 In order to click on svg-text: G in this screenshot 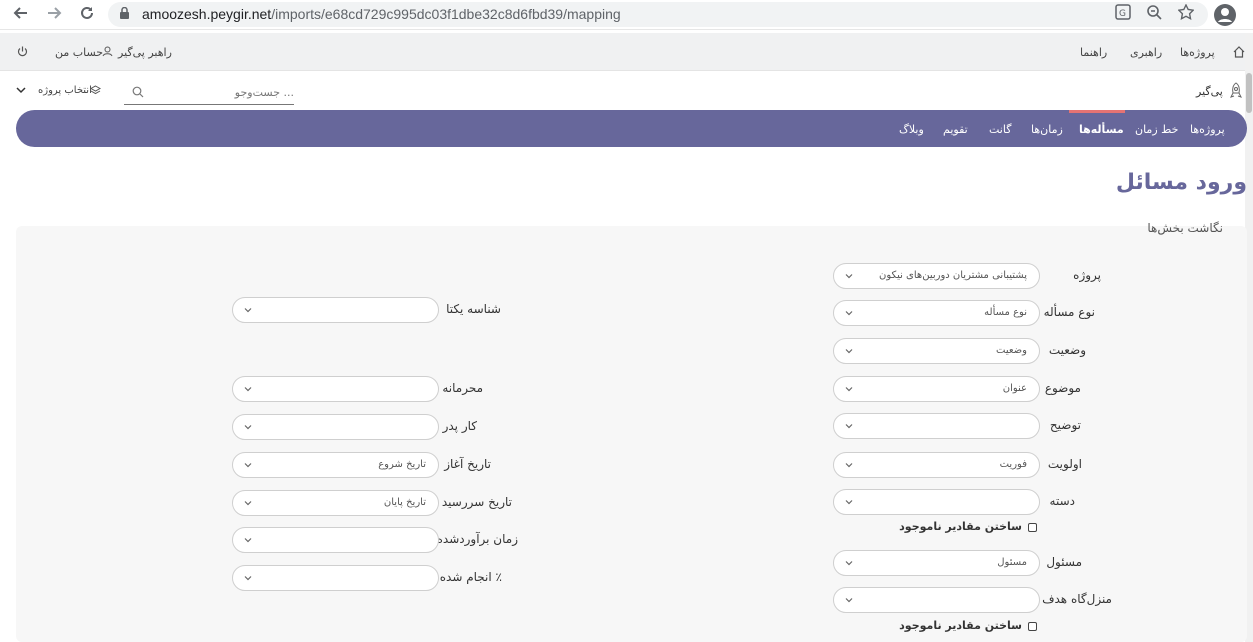, I will do `click(1122, 14)`.